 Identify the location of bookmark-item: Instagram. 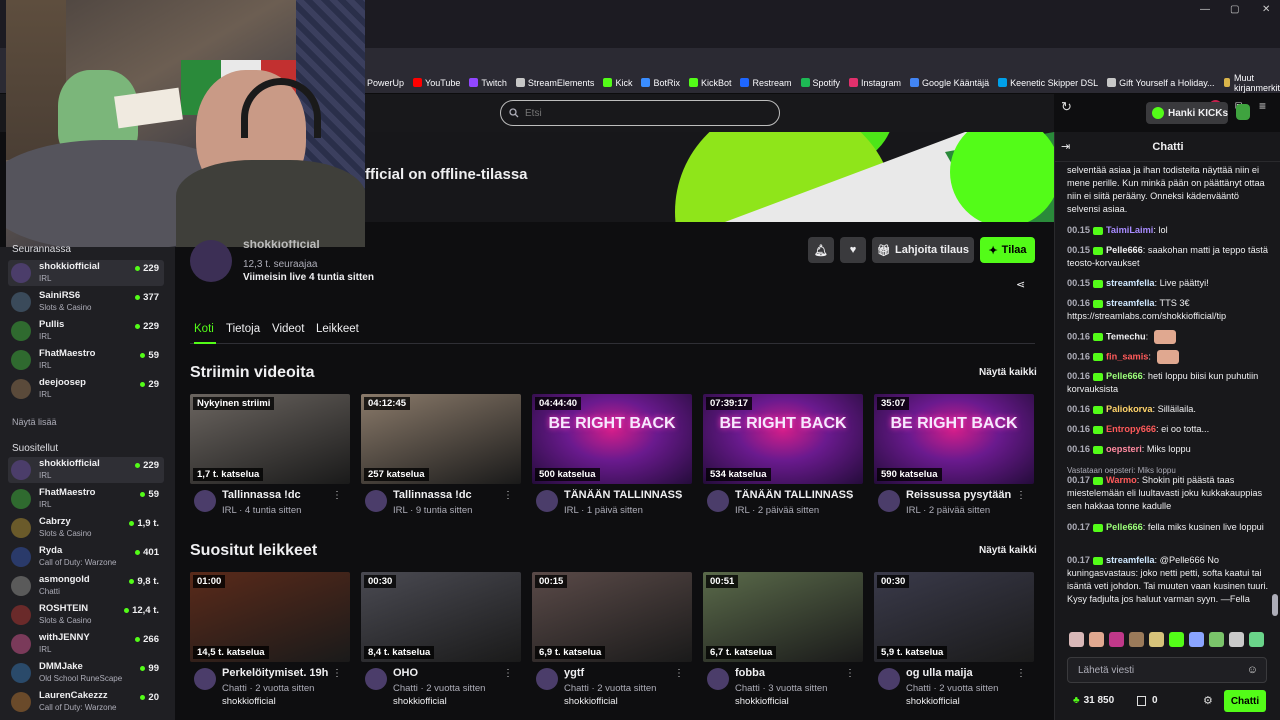
(875, 83).